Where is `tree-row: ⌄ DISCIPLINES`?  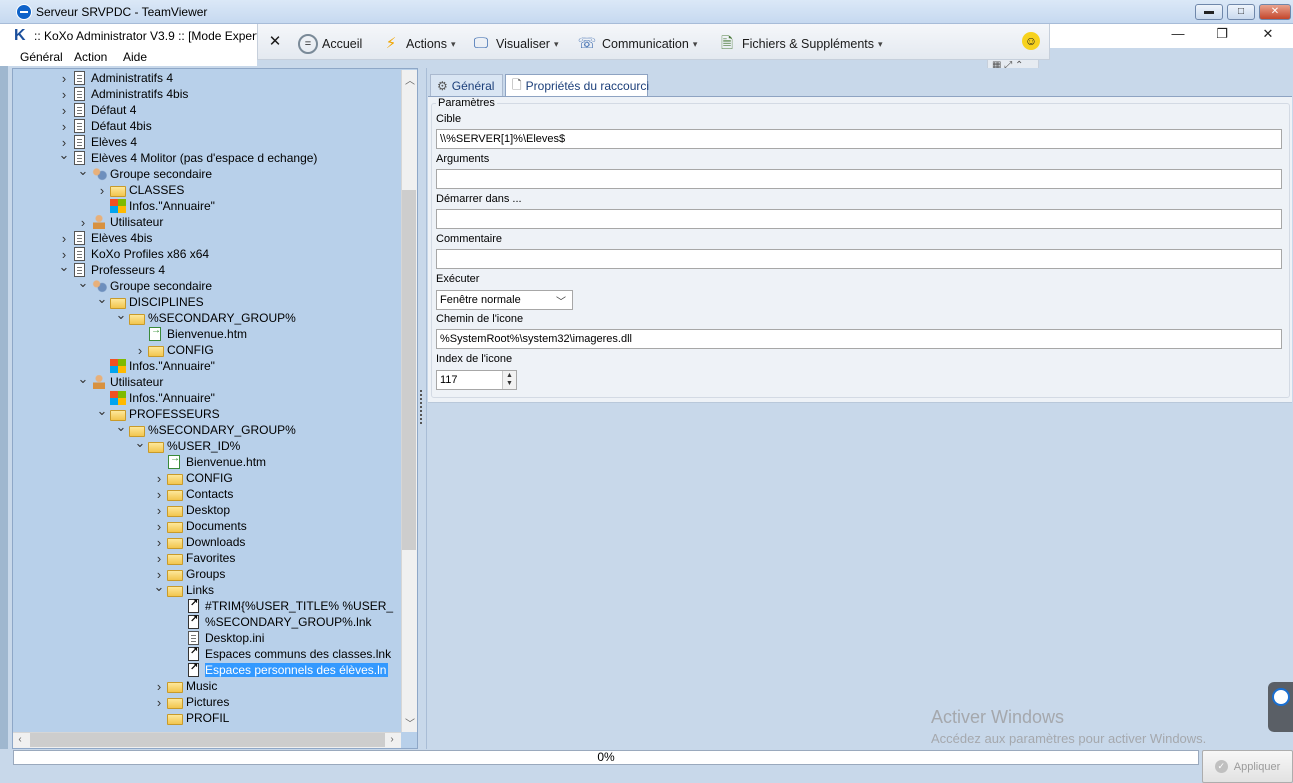 tree-row: ⌄ DISCIPLINES is located at coordinates (150, 300).